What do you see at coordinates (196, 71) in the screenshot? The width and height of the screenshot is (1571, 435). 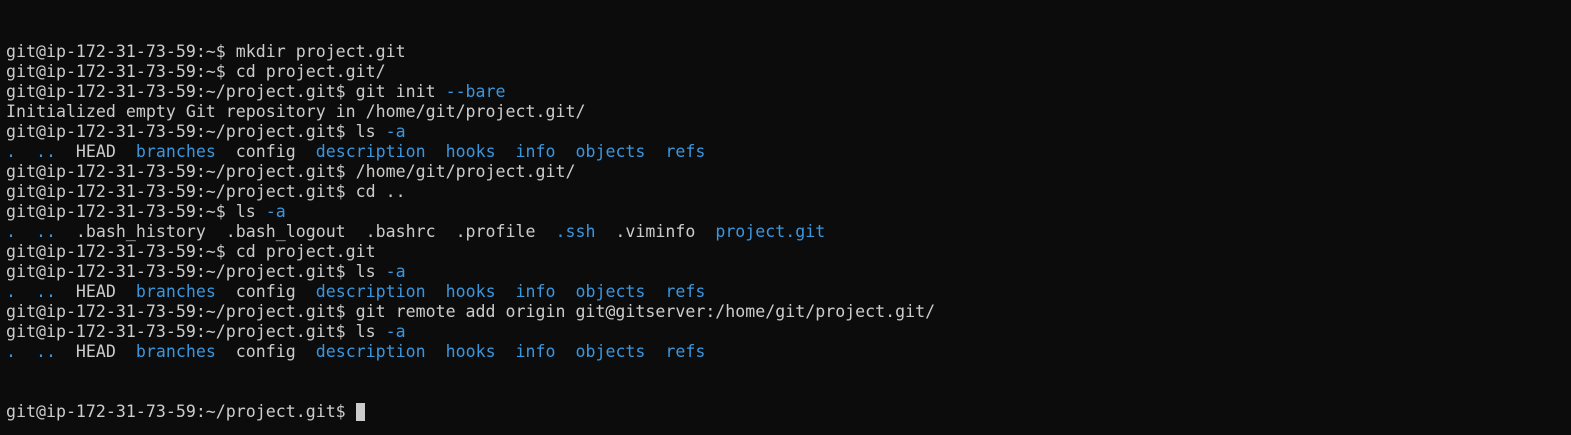 I see `terminal-text-segment: git@ip-172-31-73-59:~$ cd project.git/` at bounding box center [196, 71].